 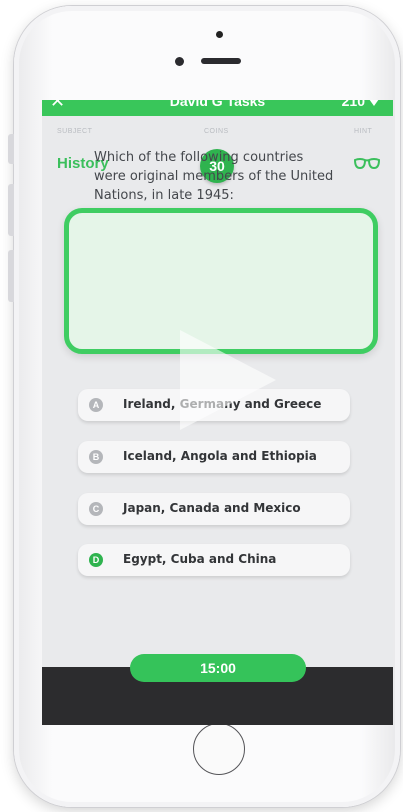 I want to click on answer-text: Japan, Canada and Mexico, so click(x=212, y=508).